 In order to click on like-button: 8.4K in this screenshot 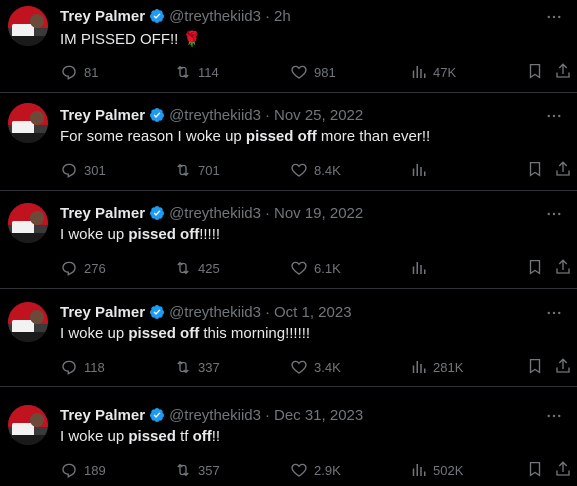, I will do `click(315, 170)`.